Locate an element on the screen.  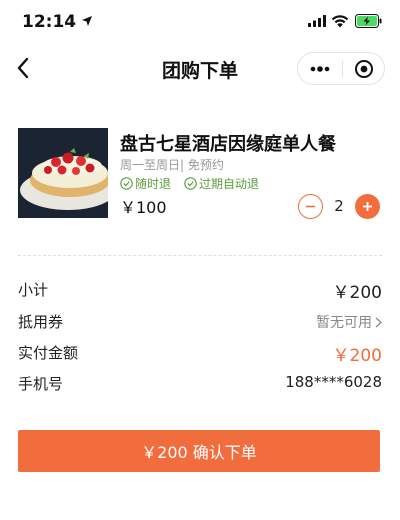
more-button is located at coordinates (320, 68).